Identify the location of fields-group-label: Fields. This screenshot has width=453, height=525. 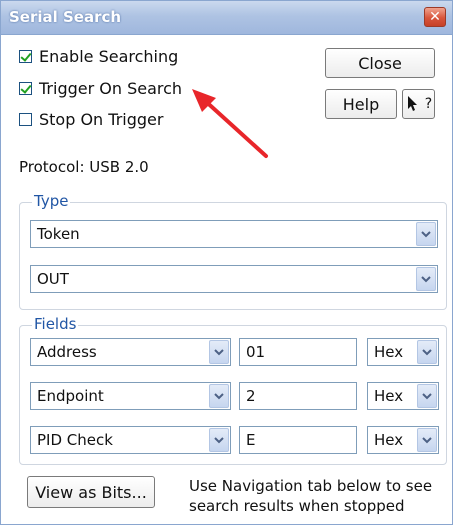
(55, 324).